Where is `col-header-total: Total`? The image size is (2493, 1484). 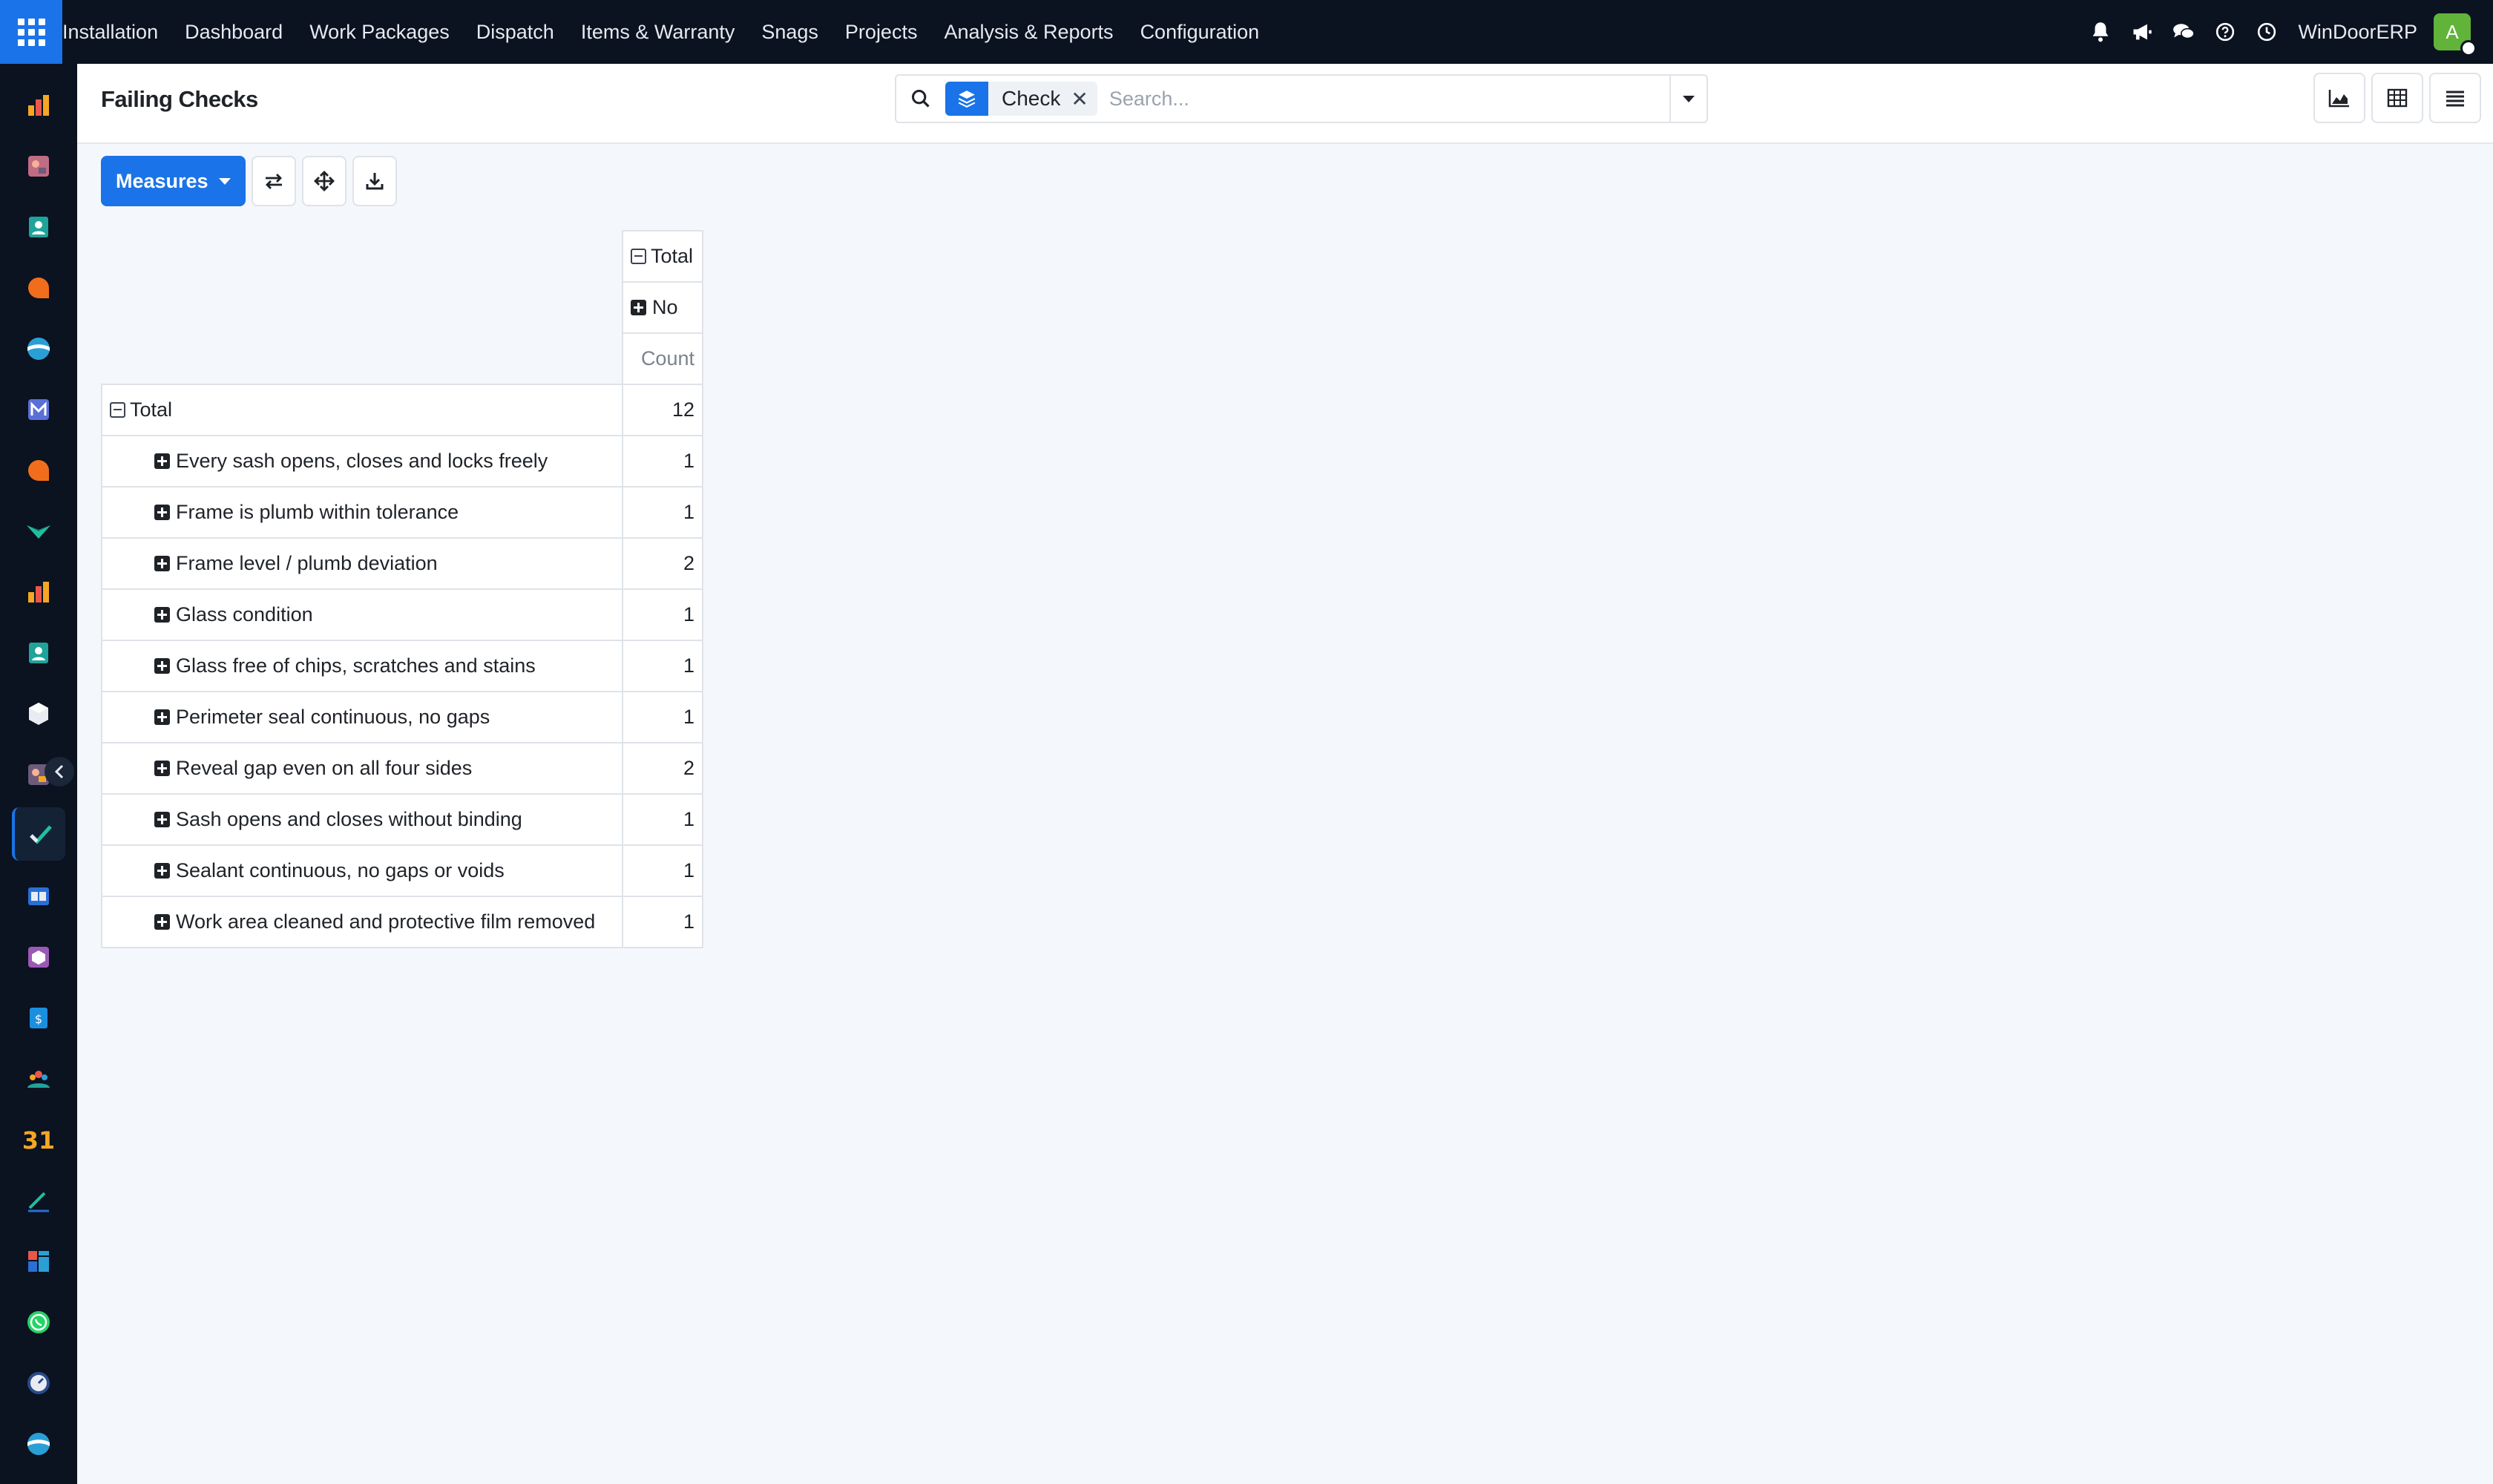
col-header-total: Total is located at coordinates (662, 256).